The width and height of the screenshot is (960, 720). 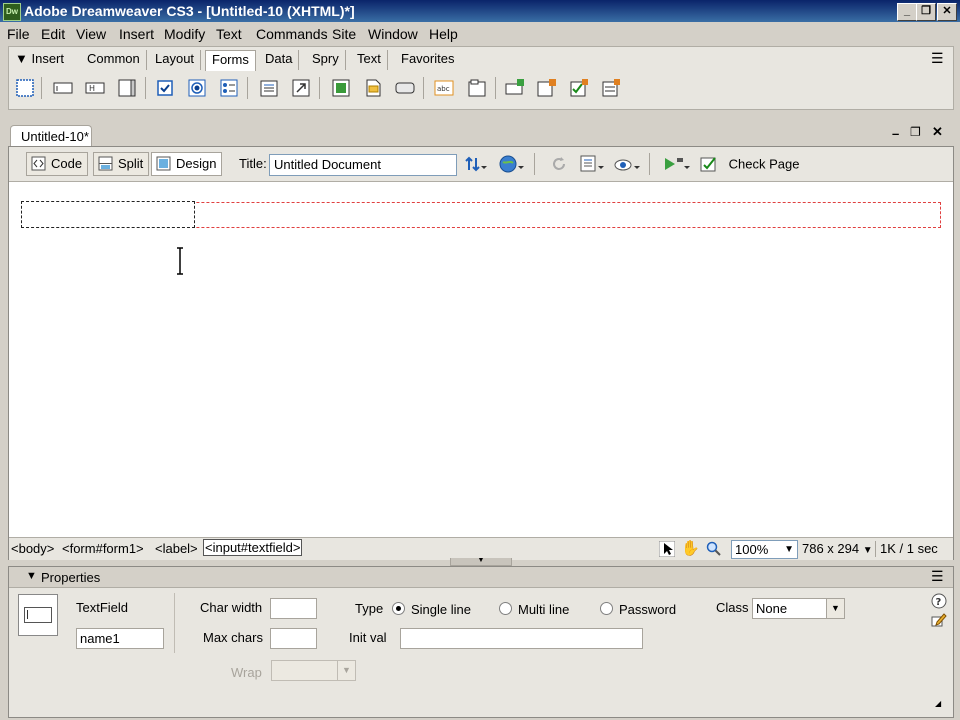 I want to click on textfield-name-input: name1, so click(x=120, y=638).